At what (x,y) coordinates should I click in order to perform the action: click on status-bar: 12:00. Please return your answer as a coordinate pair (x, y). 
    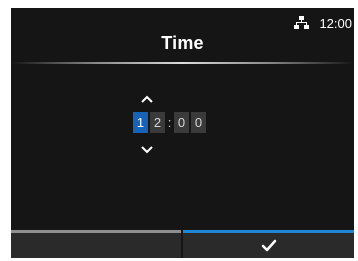
    Looking at the image, I should click on (323, 23).